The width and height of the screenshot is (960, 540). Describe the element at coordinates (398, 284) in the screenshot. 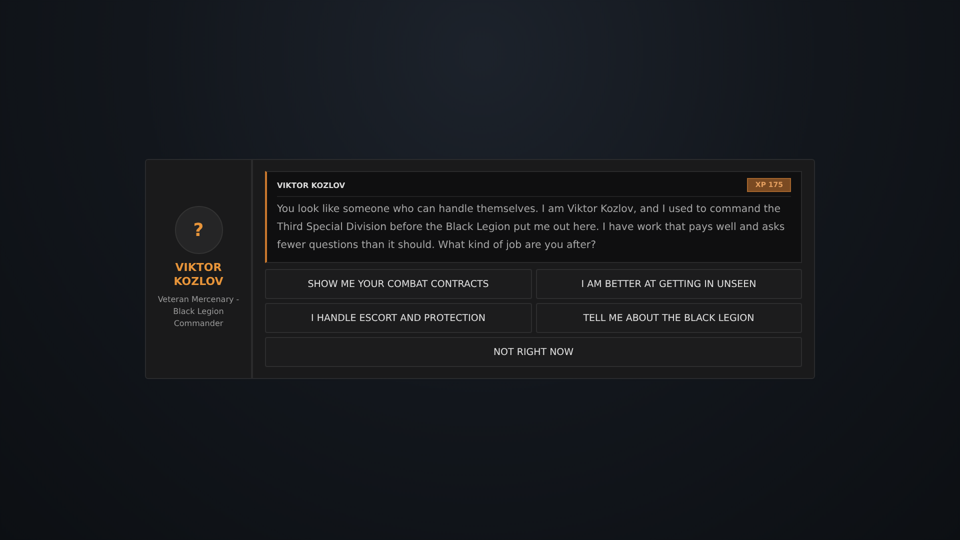

I see `dialogue-option-button: SHOW ME YOUR COMBAT CONTRACTS` at that location.